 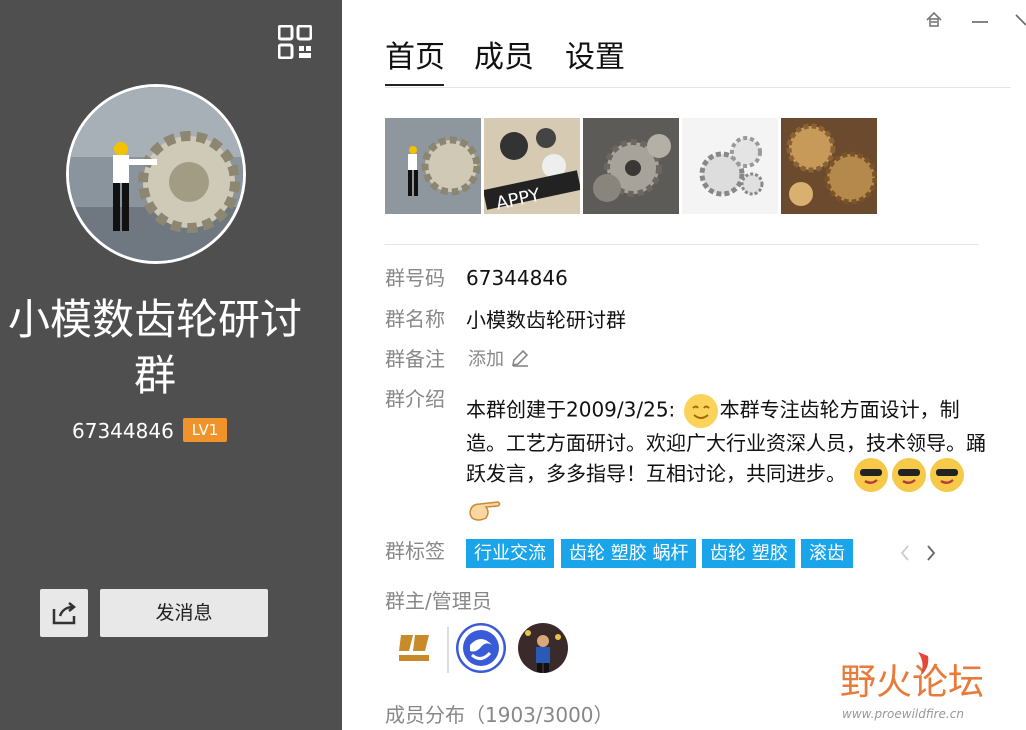 What do you see at coordinates (595, 58) in the screenshot?
I see `tab-settings: 设置` at bounding box center [595, 58].